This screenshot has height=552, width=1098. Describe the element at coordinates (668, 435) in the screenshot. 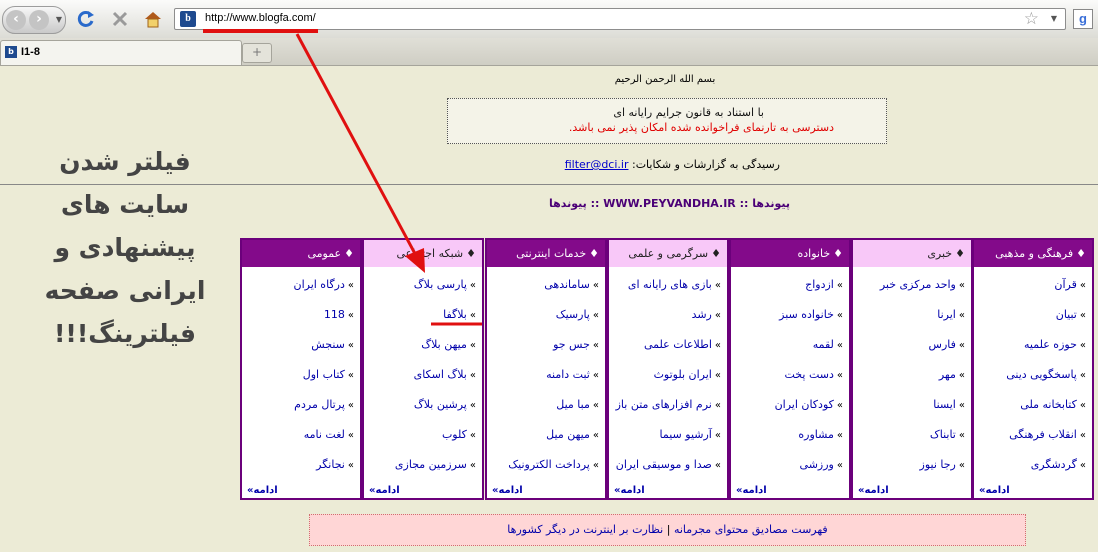

I see `list-item: »آرشیو سیما` at that location.